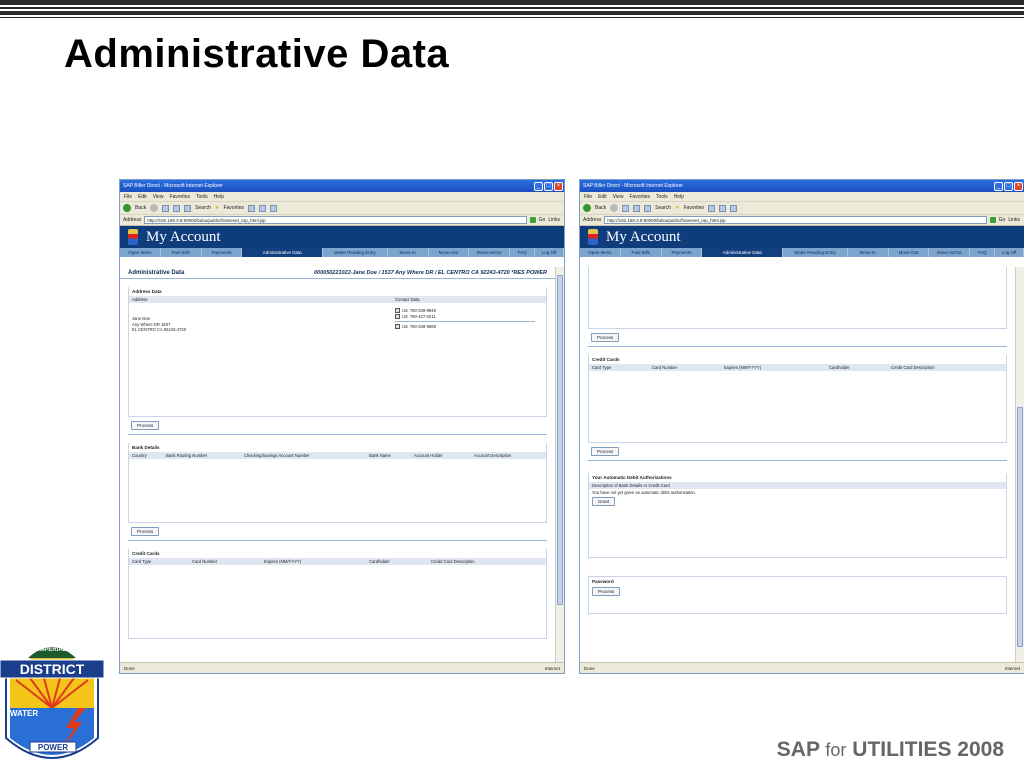  Describe the element at coordinates (405, 326) in the screenshot. I see `phone-country: US` at that location.